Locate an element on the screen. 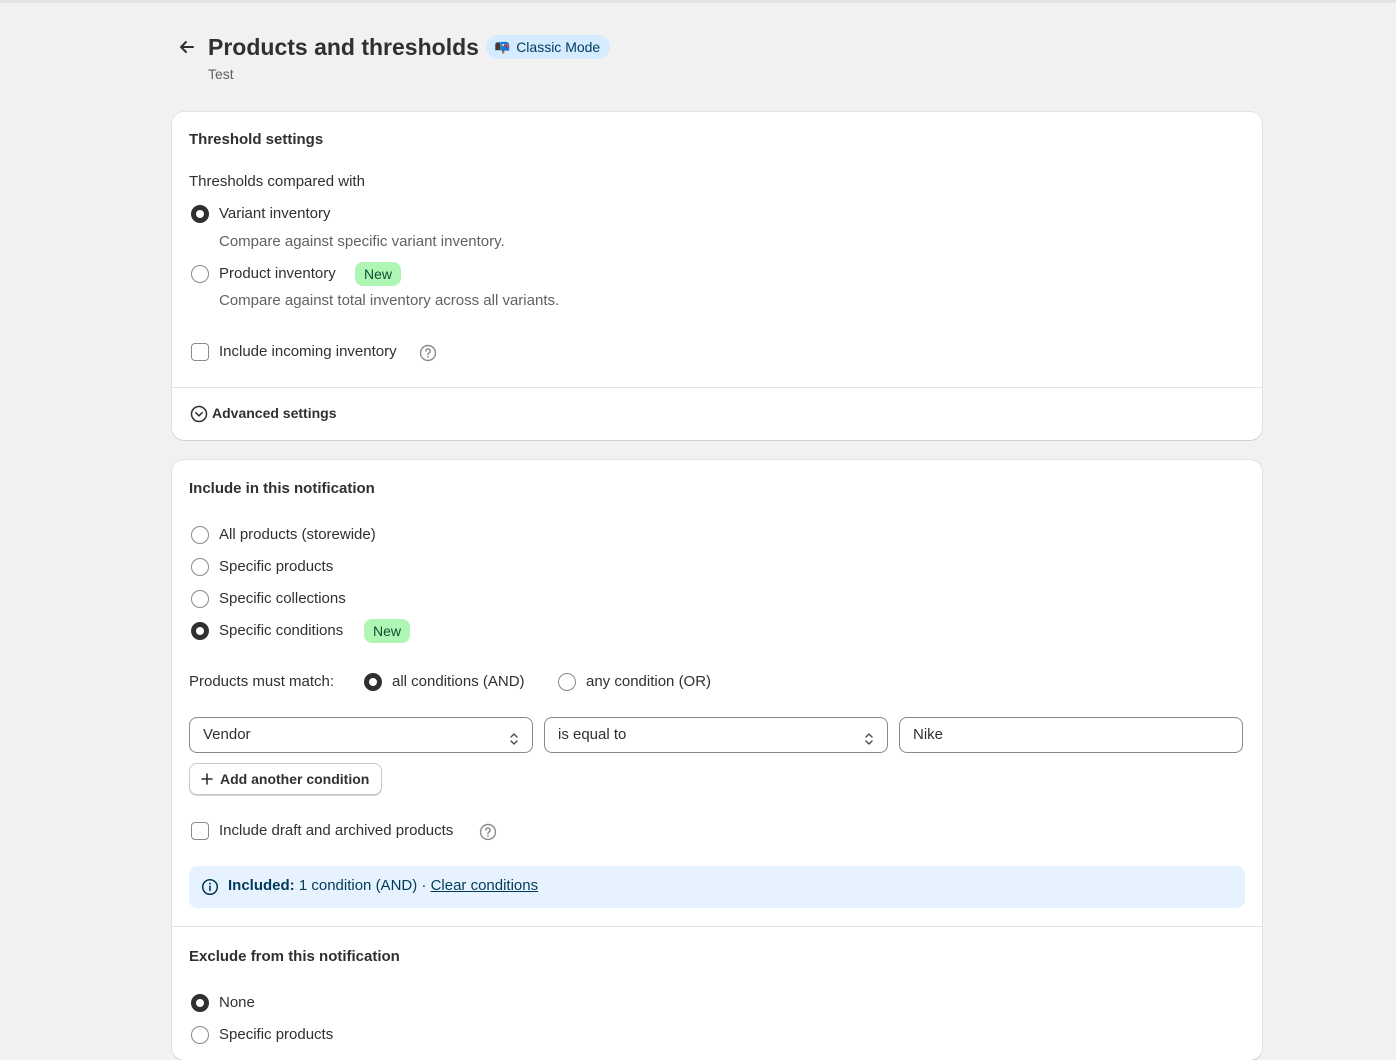 This screenshot has height=1060, width=1396. match-label: Products must match: is located at coordinates (262, 681).